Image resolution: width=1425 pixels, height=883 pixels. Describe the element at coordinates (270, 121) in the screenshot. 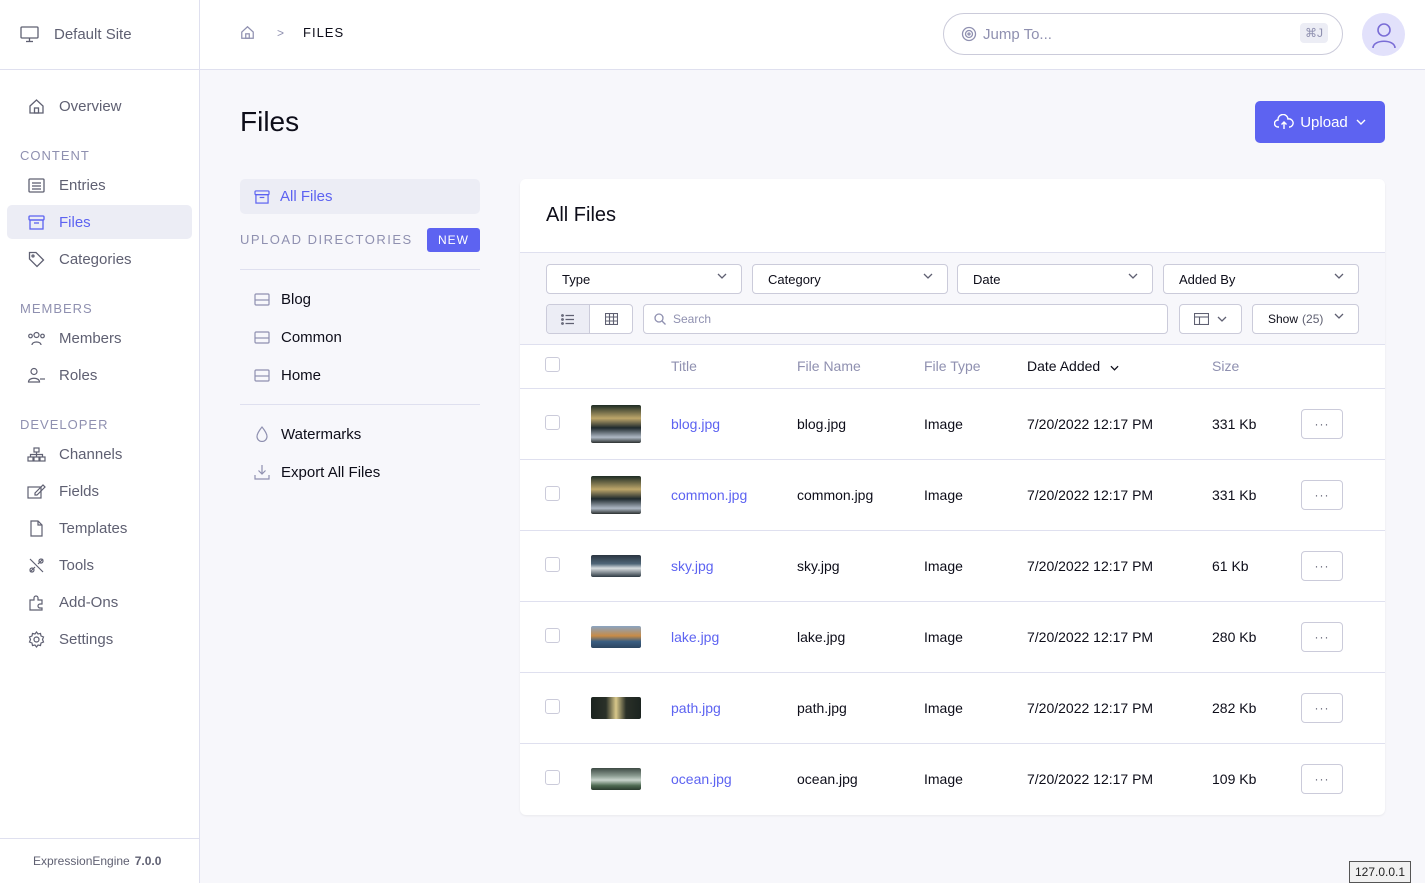

I see `page-title: Files` at that location.